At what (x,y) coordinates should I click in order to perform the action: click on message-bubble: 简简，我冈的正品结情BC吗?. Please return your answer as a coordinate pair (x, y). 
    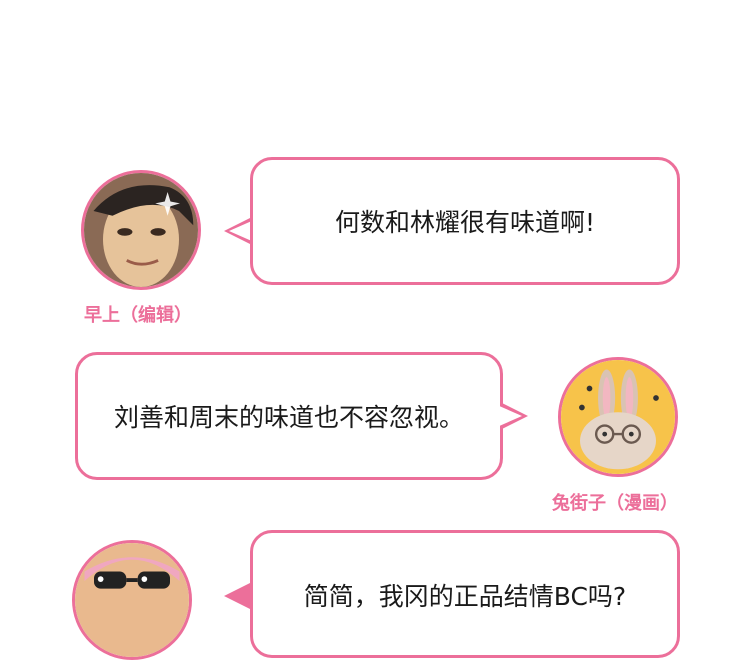
    Looking at the image, I should click on (465, 594).